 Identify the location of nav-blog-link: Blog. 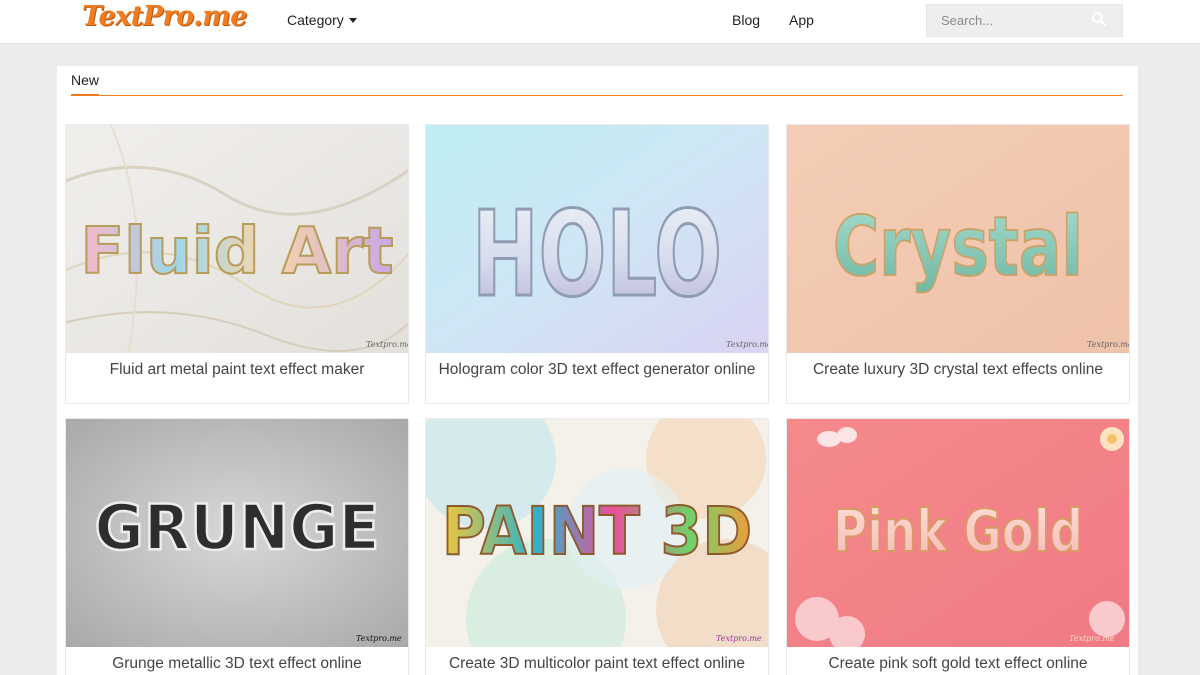
(746, 20).